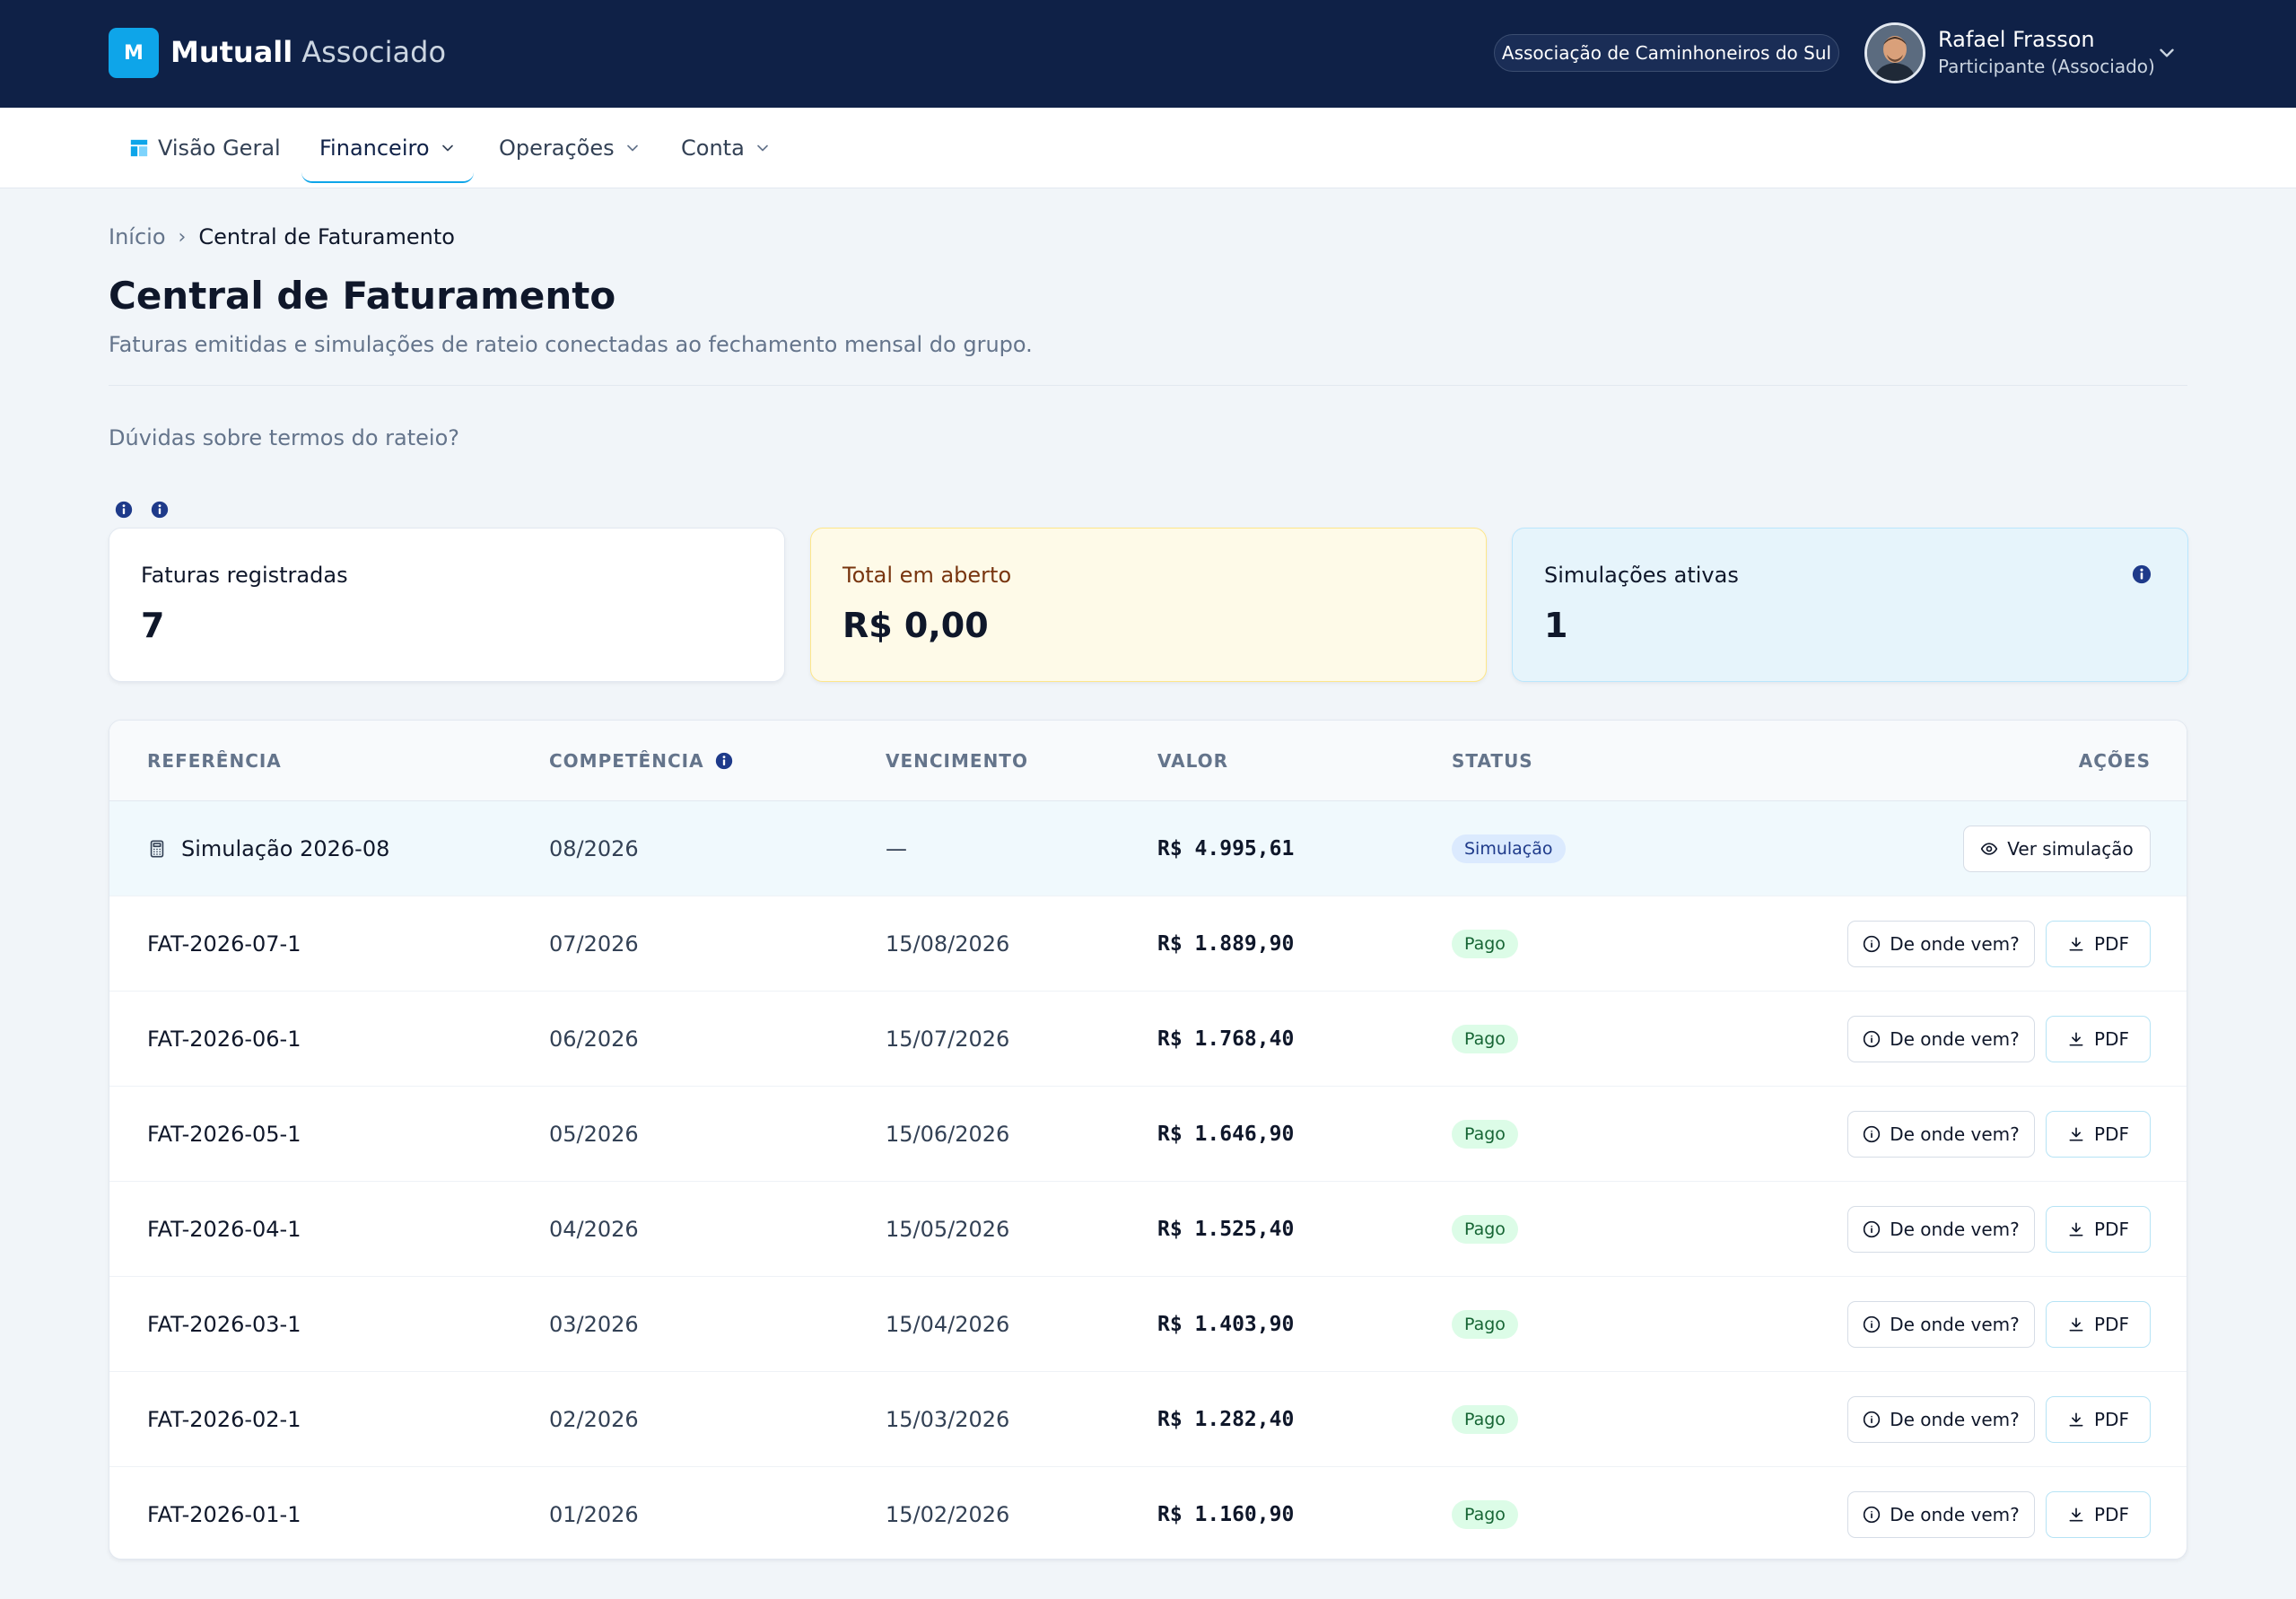  What do you see at coordinates (1226, 944) in the screenshot?
I see `cell-valor: R$ 1.889,90` at bounding box center [1226, 944].